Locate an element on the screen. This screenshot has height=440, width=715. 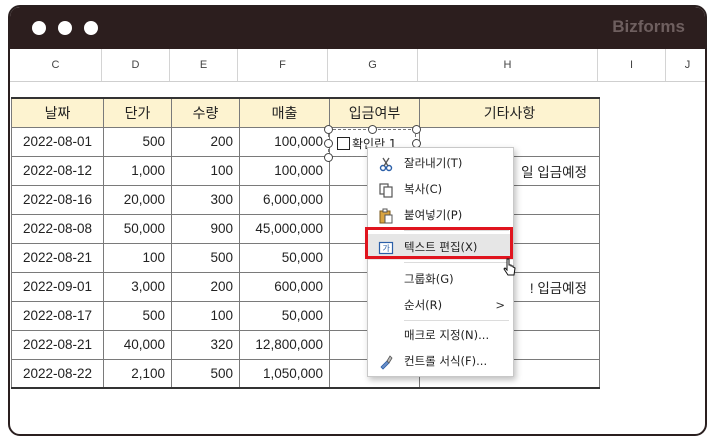
mouse-cursor-icon is located at coordinates (510, 269).